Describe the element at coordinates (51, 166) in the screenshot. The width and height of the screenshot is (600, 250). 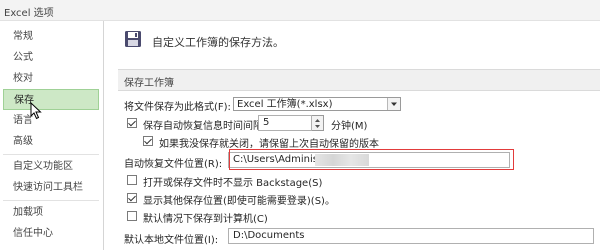
I see `sidebar-item-customize-ribbon: 自定义功能区` at that location.